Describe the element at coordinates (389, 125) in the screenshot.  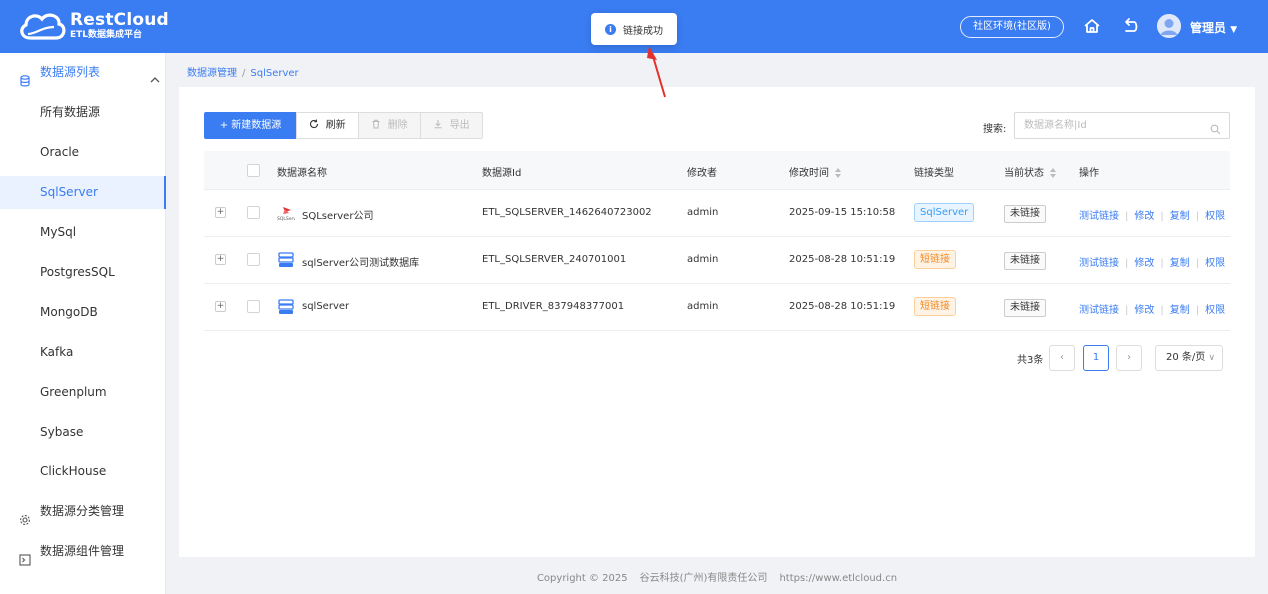
I see `delete-button: 删除` at that location.